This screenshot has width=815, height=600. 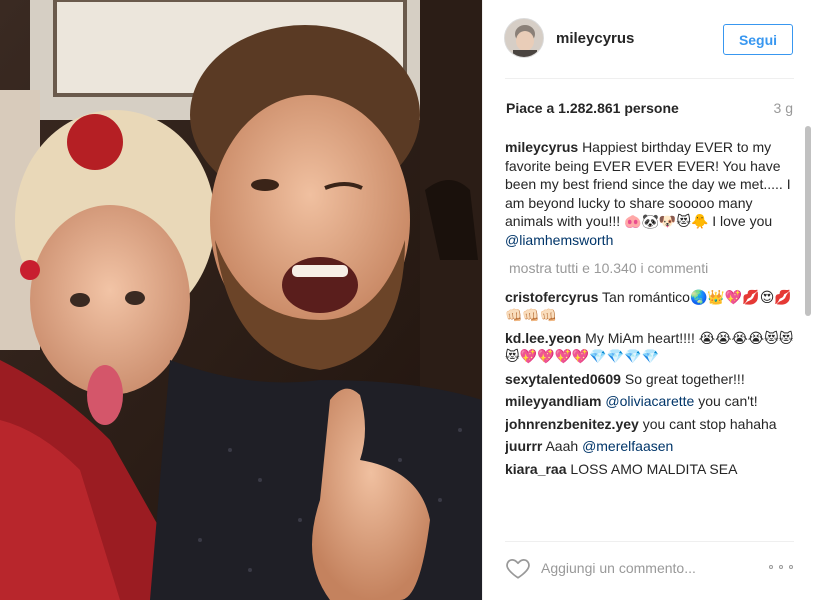 What do you see at coordinates (649, 40) in the screenshot?
I see `post-header: mileycyrus Segui` at bounding box center [649, 40].